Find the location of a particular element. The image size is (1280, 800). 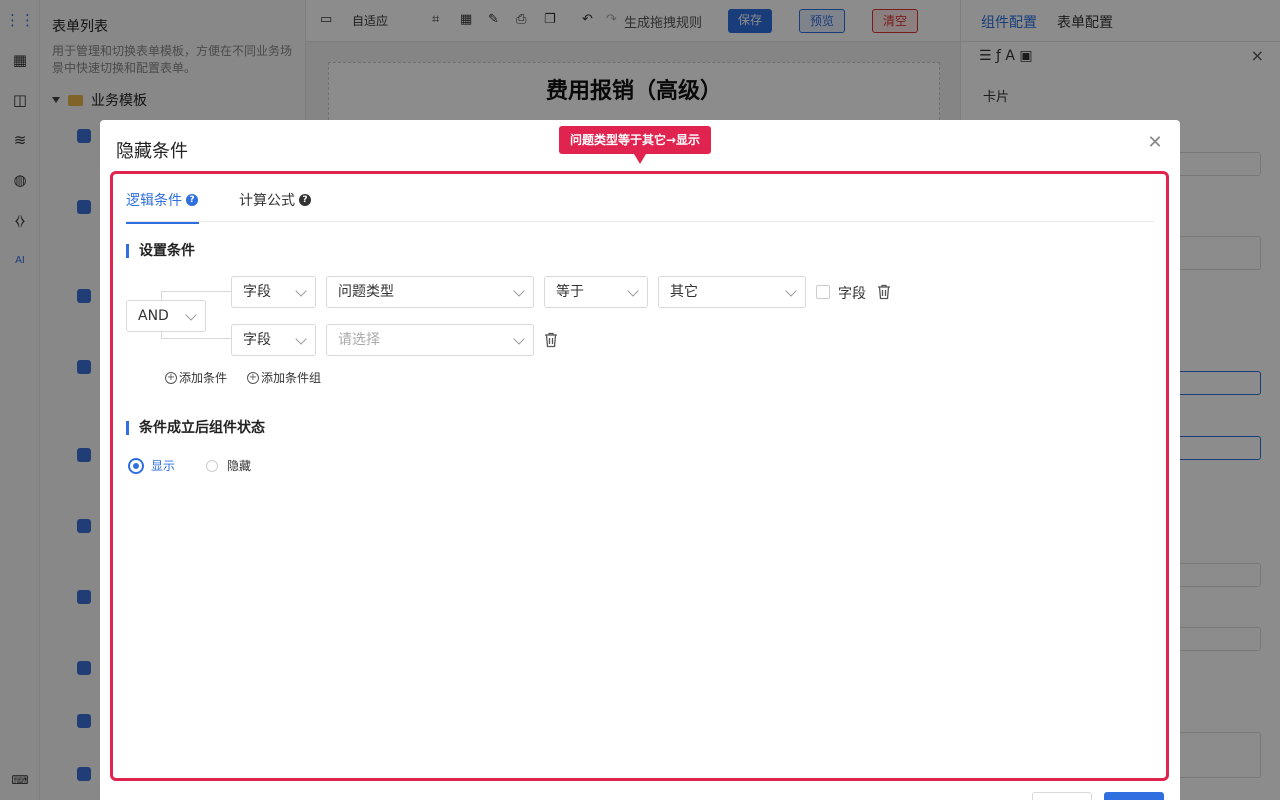

tab-logic-condition: 逻辑条件 ? is located at coordinates (162, 207).